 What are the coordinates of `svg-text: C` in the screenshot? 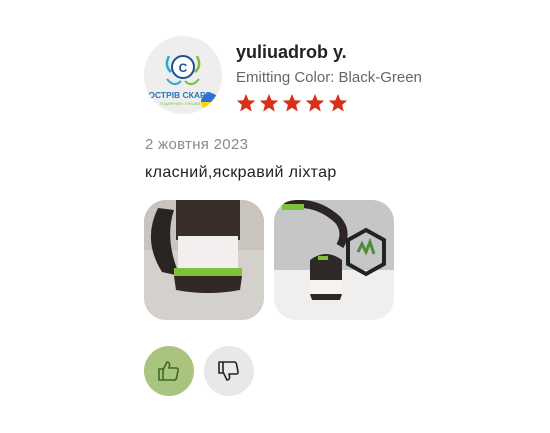 It's located at (183, 68).